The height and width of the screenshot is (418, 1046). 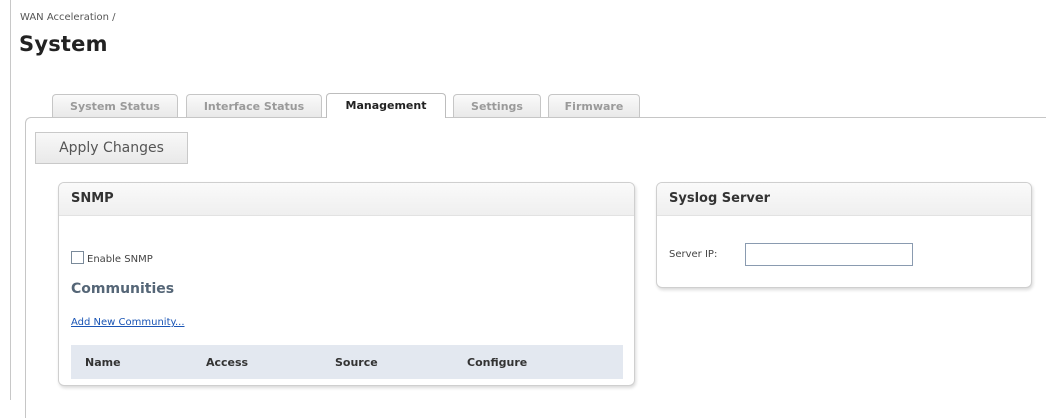 I want to click on column-header-source: Source, so click(x=356, y=362).